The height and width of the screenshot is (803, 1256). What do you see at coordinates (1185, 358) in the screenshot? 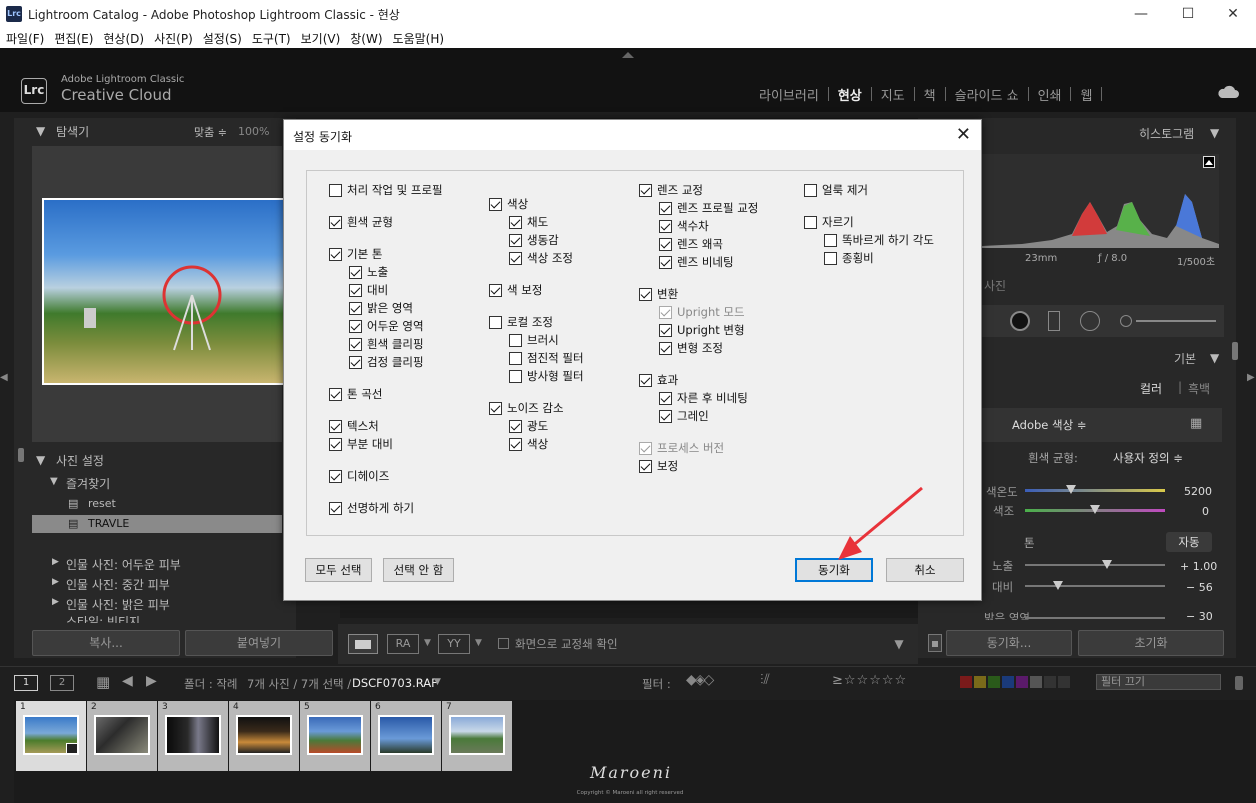
I see `basic-title: 기본` at bounding box center [1185, 358].